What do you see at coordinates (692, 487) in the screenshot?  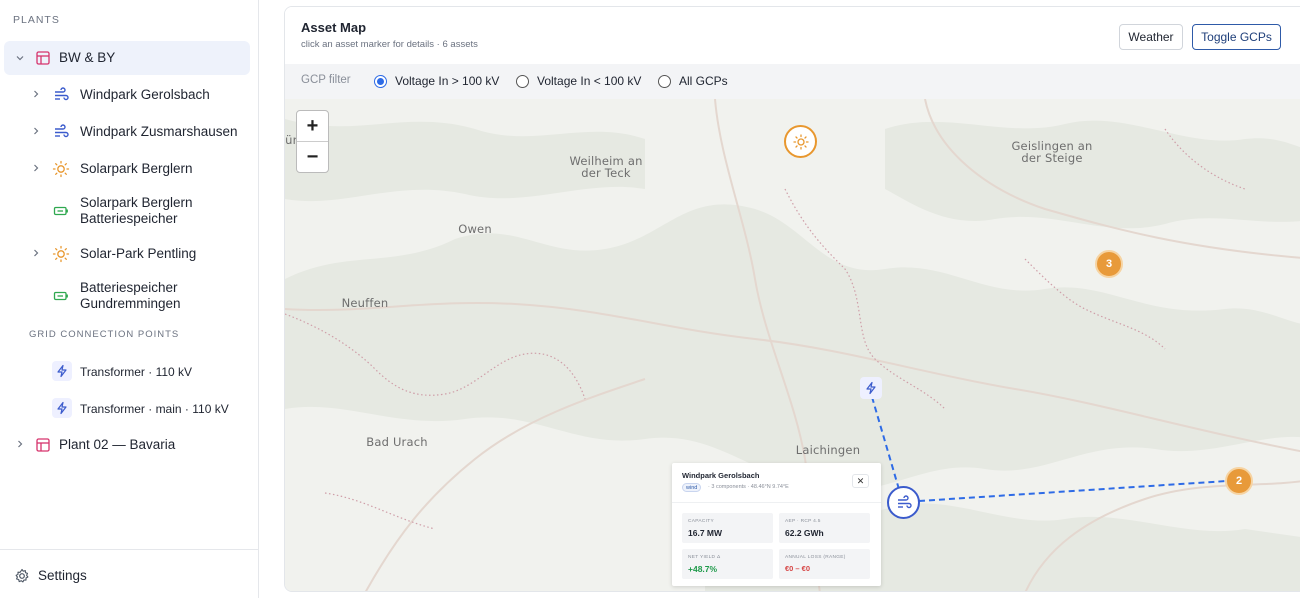 I see `asset-type-badge: wind` at bounding box center [692, 487].